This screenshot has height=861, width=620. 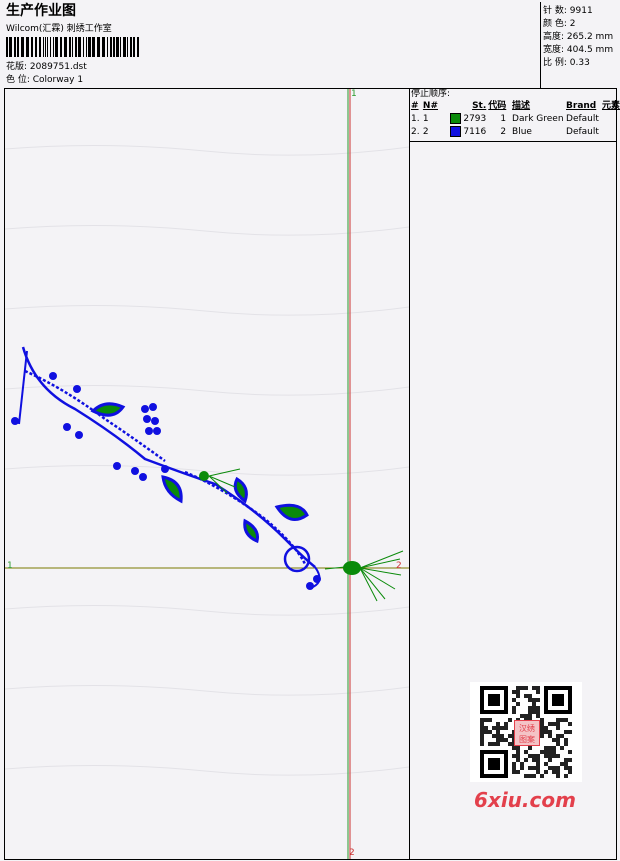 I want to click on row-code: 2, so click(x=503, y=132).